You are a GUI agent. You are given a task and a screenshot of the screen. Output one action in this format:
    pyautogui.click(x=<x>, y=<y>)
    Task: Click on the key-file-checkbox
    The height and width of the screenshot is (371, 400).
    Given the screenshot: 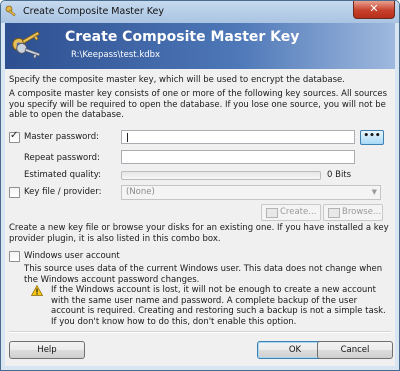 What is the action you would take?
    pyautogui.click(x=14, y=192)
    